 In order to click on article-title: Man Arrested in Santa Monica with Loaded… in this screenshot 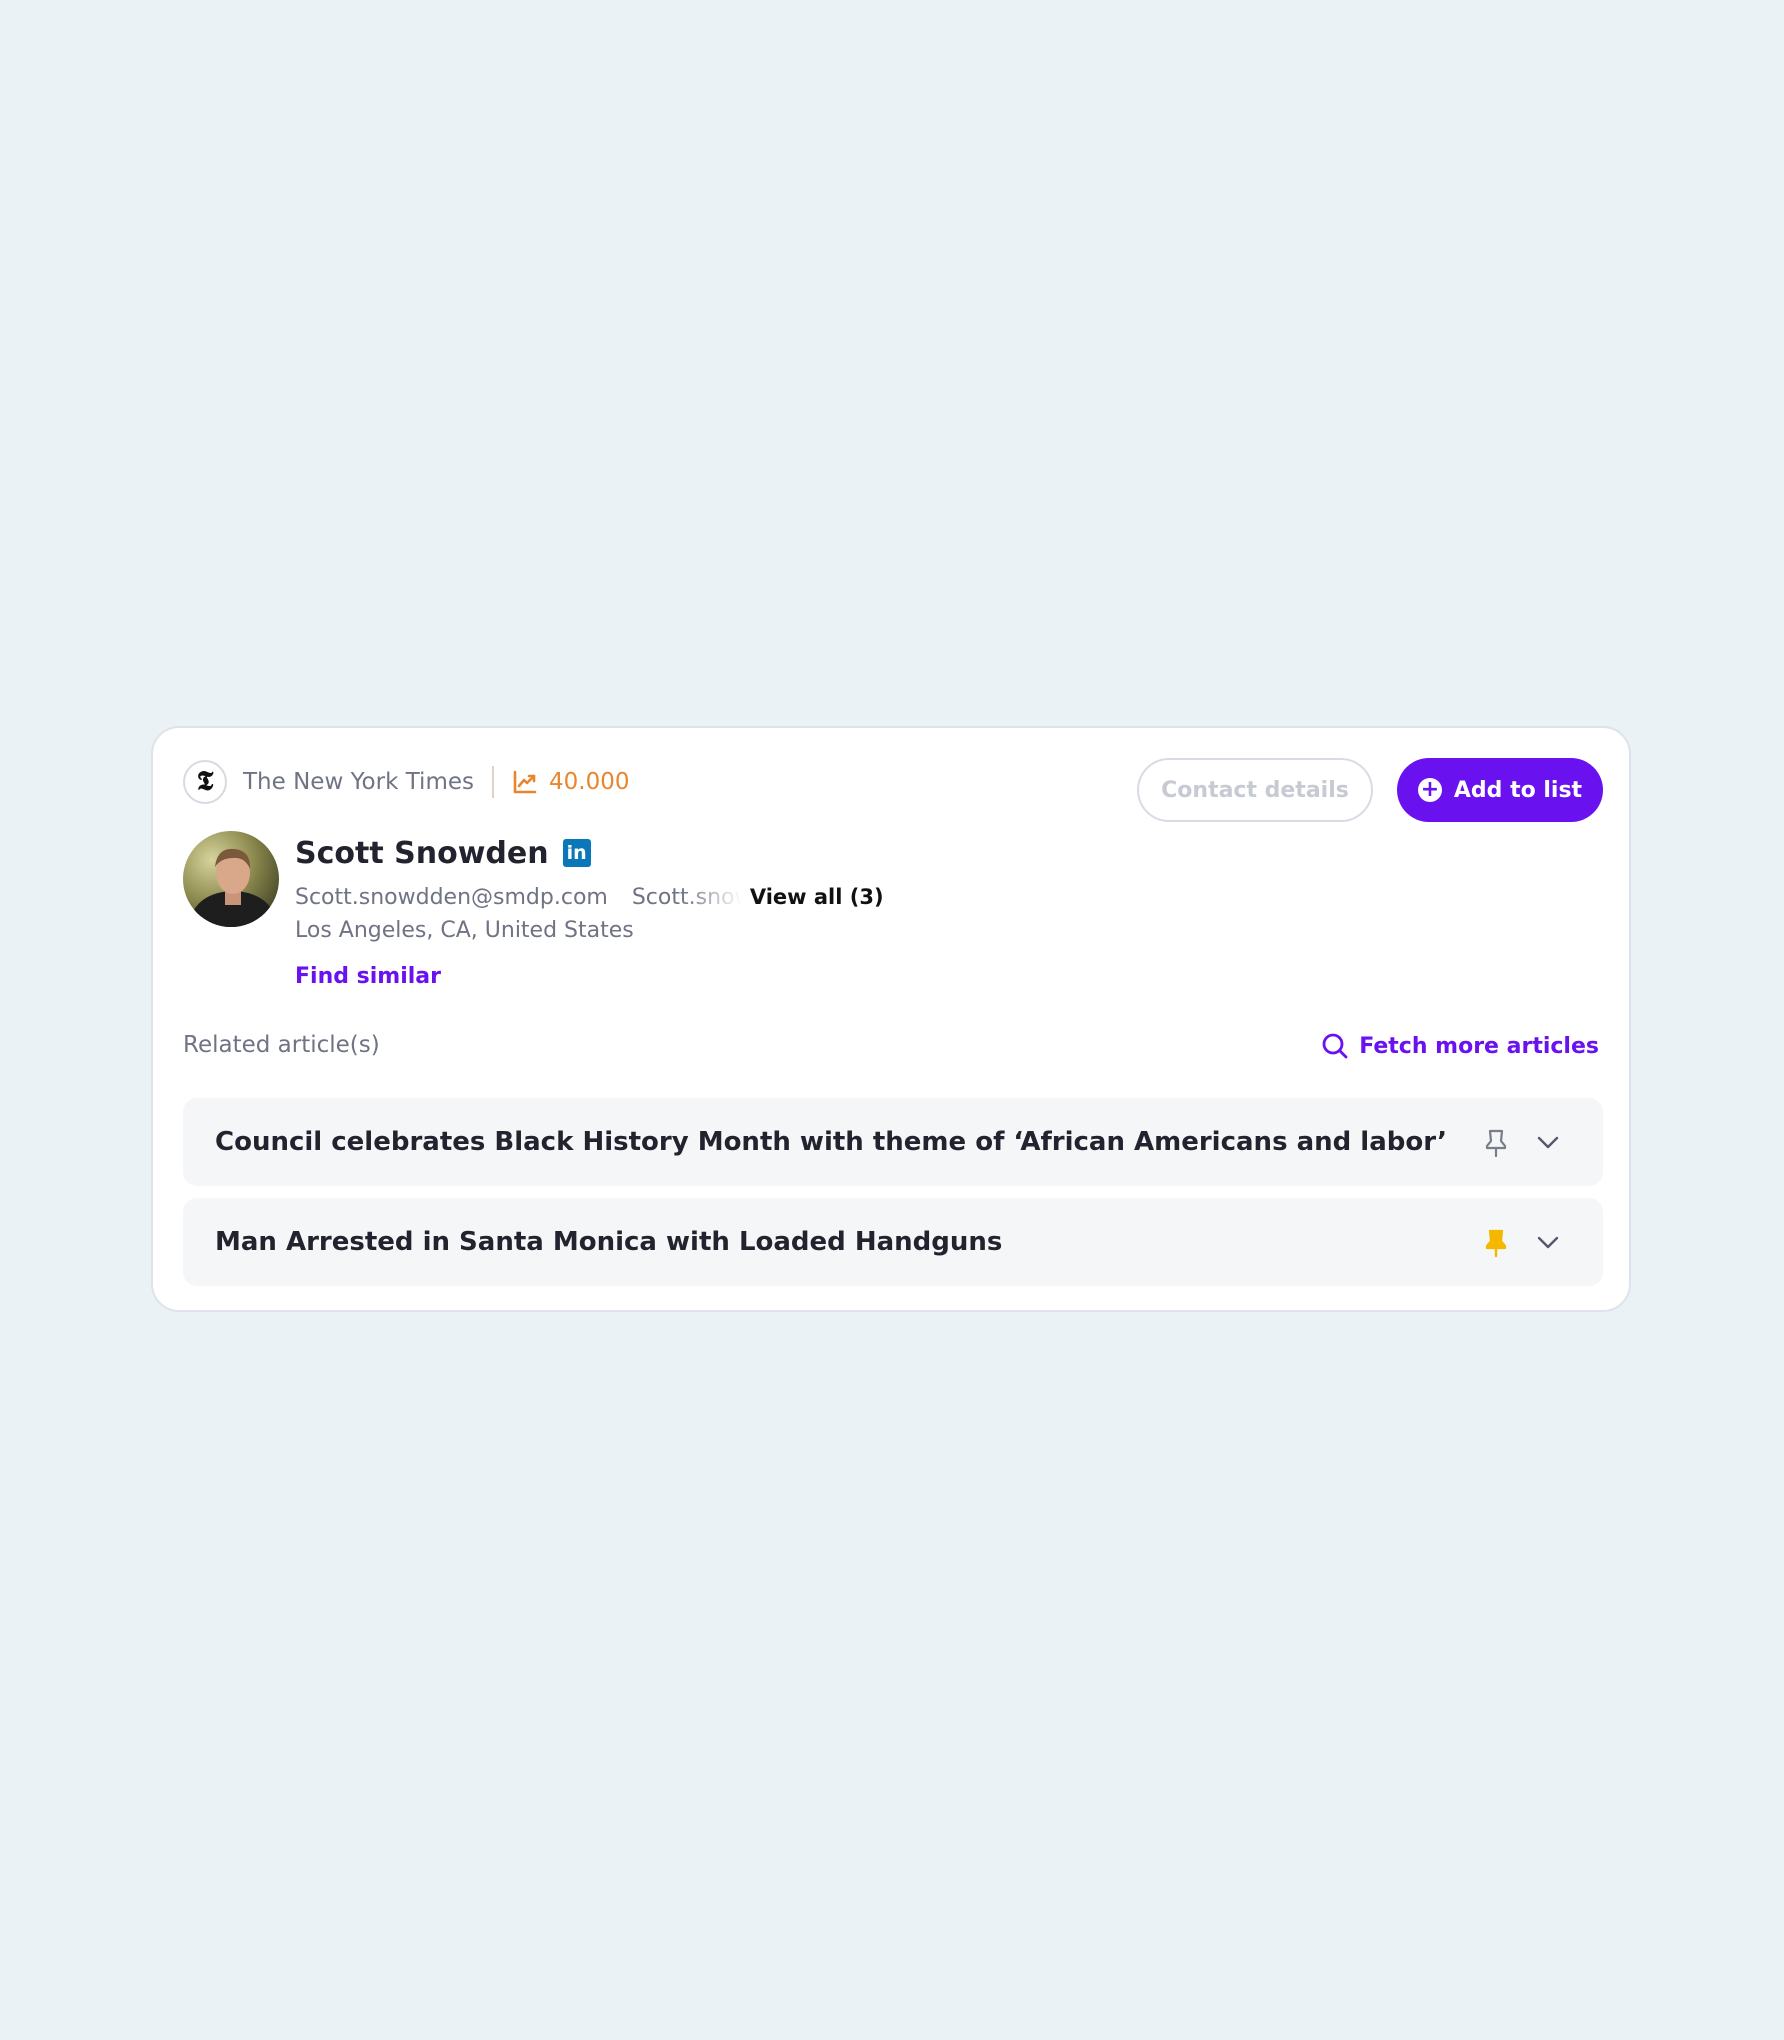, I will do `click(608, 1242)`.